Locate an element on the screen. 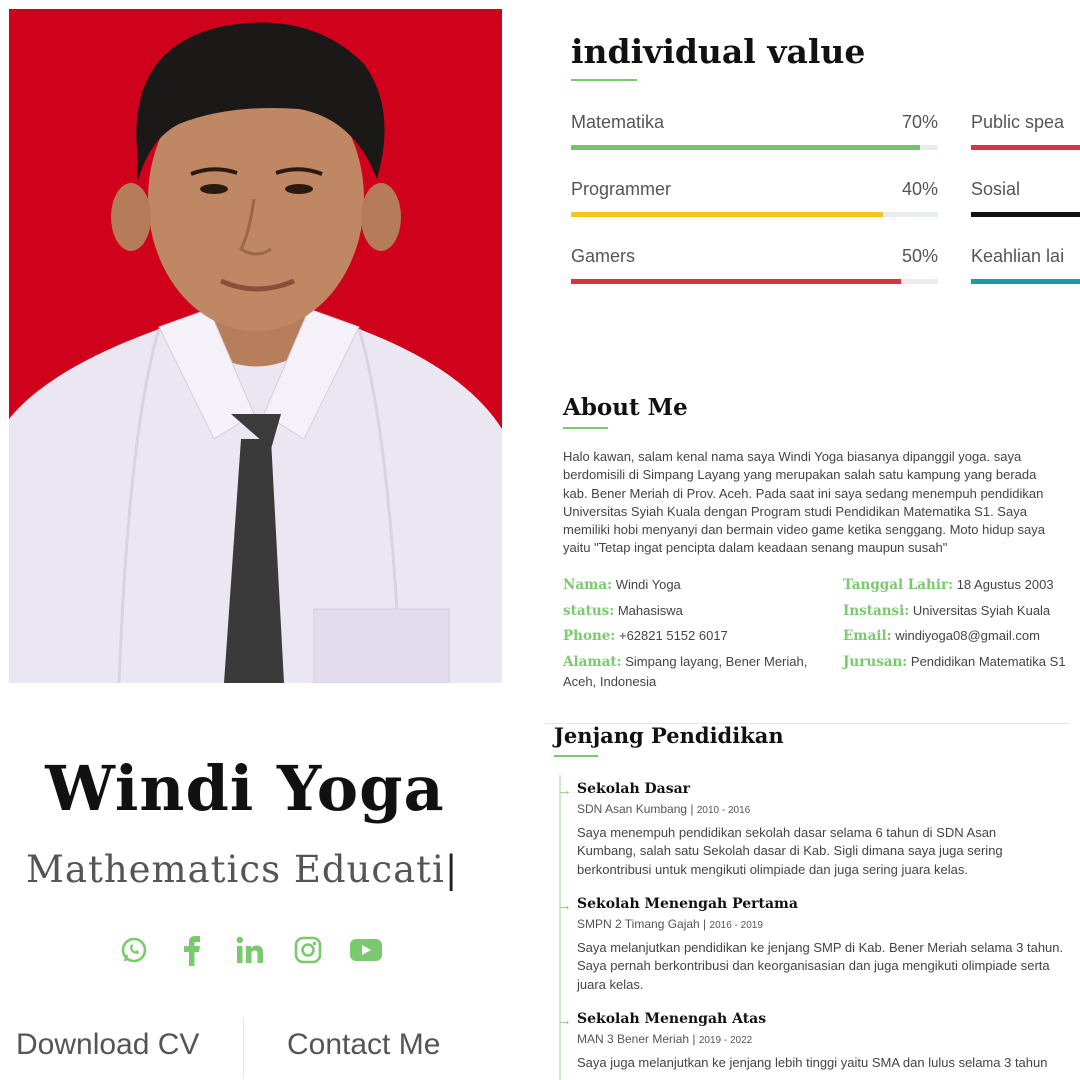 This screenshot has height=1080, width=1080. info-value-line2: Aceh, Indonesia is located at coordinates (610, 681).